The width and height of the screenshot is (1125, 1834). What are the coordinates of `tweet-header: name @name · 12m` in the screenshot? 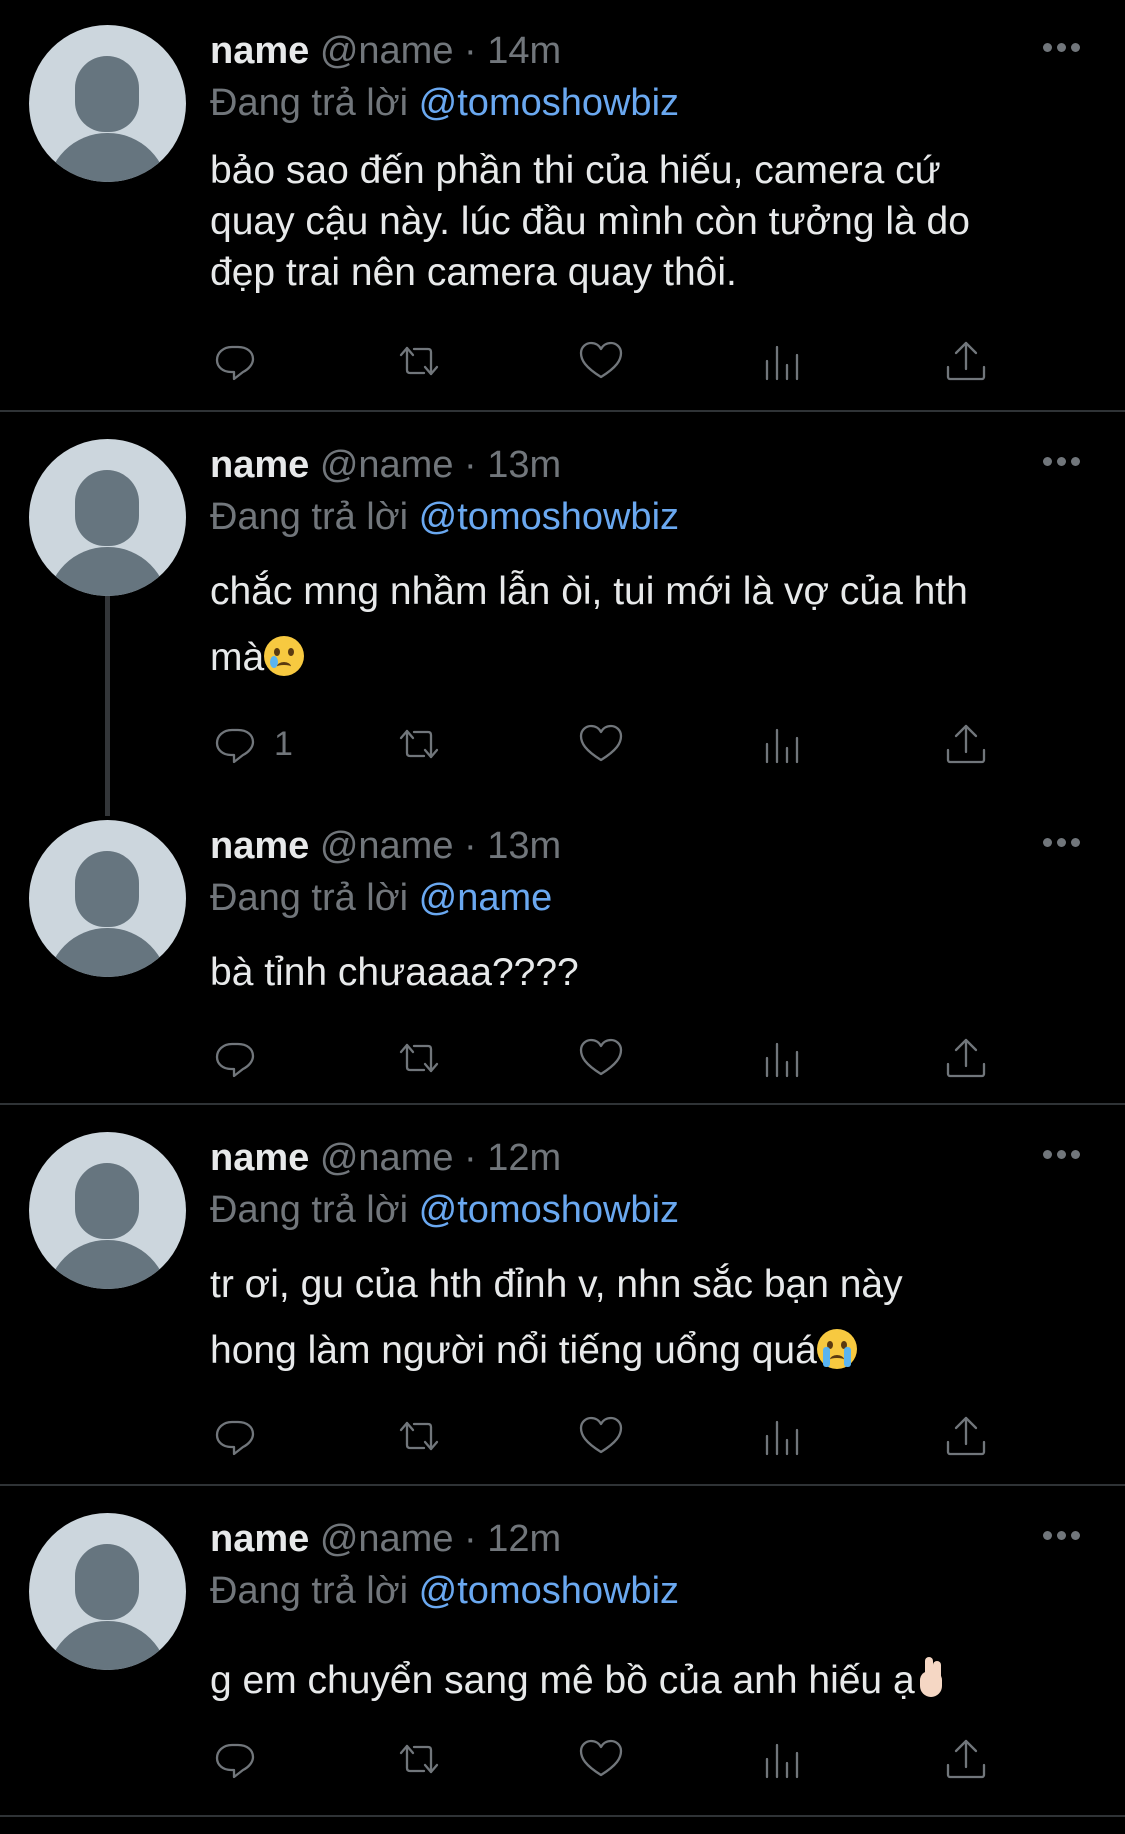 It's located at (385, 1158).